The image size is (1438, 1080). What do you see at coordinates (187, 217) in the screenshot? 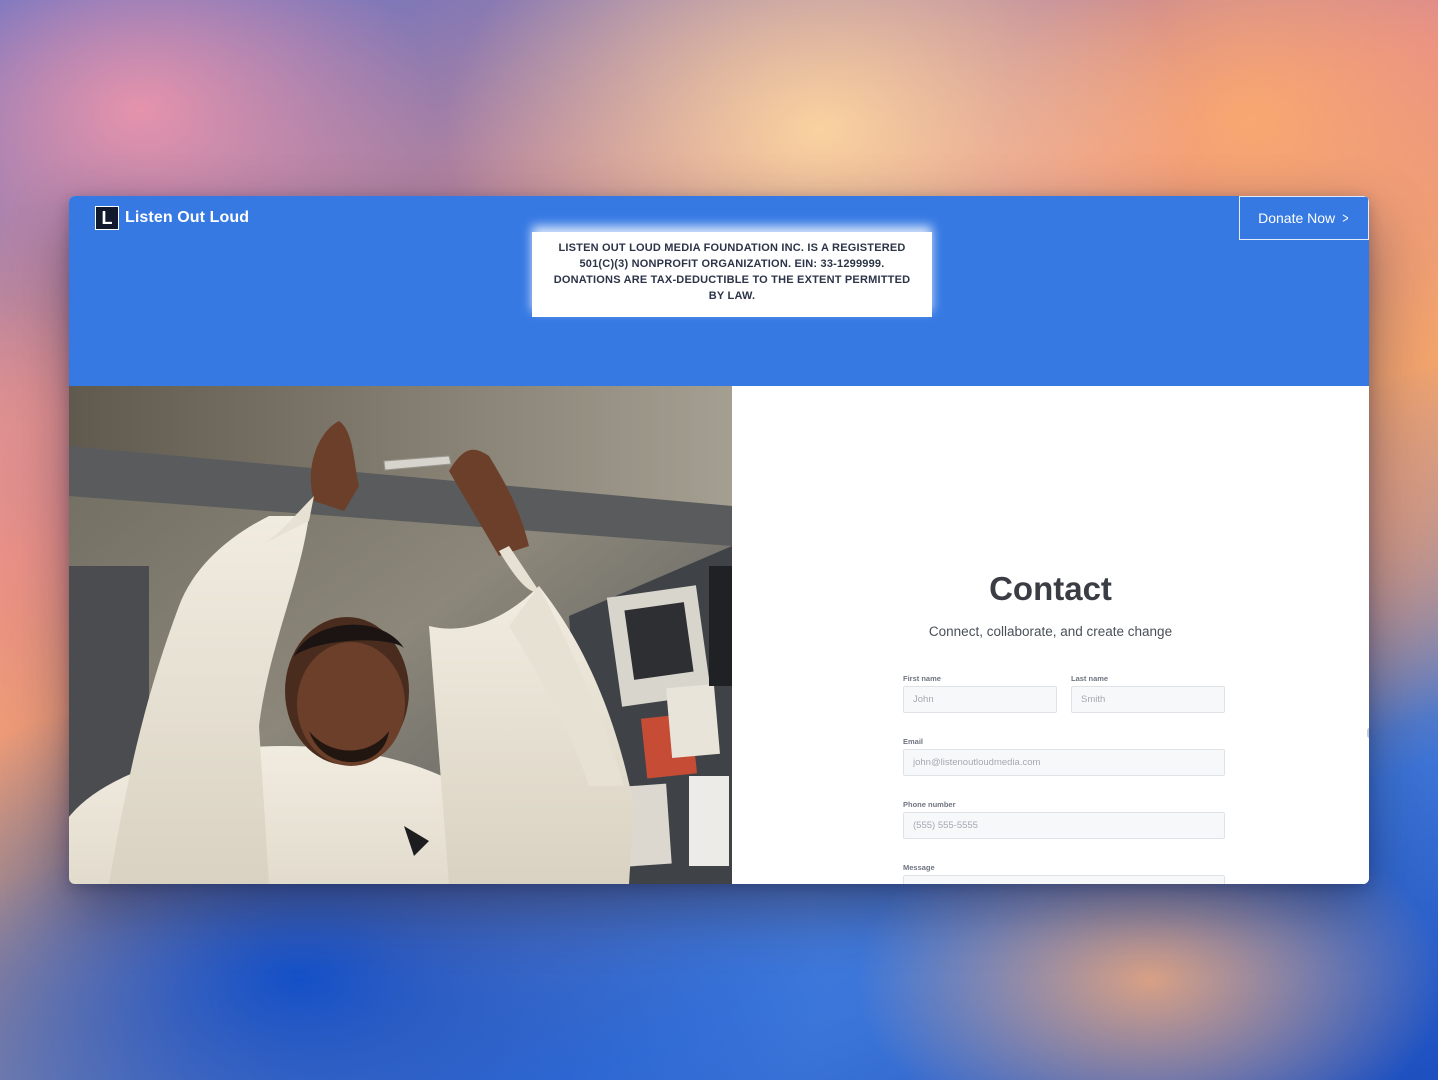
I see `brand-name: Listen Out Loud` at bounding box center [187, 217].